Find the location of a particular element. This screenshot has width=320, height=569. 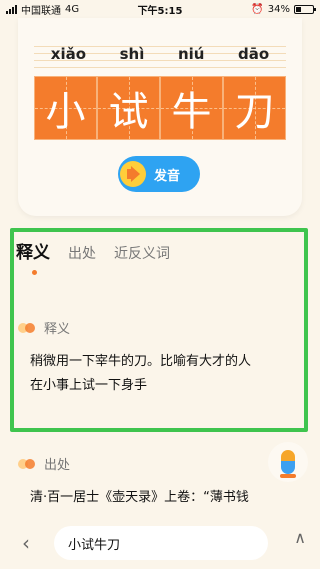

definition-header: 释义 is located at coordinates (44, 327).